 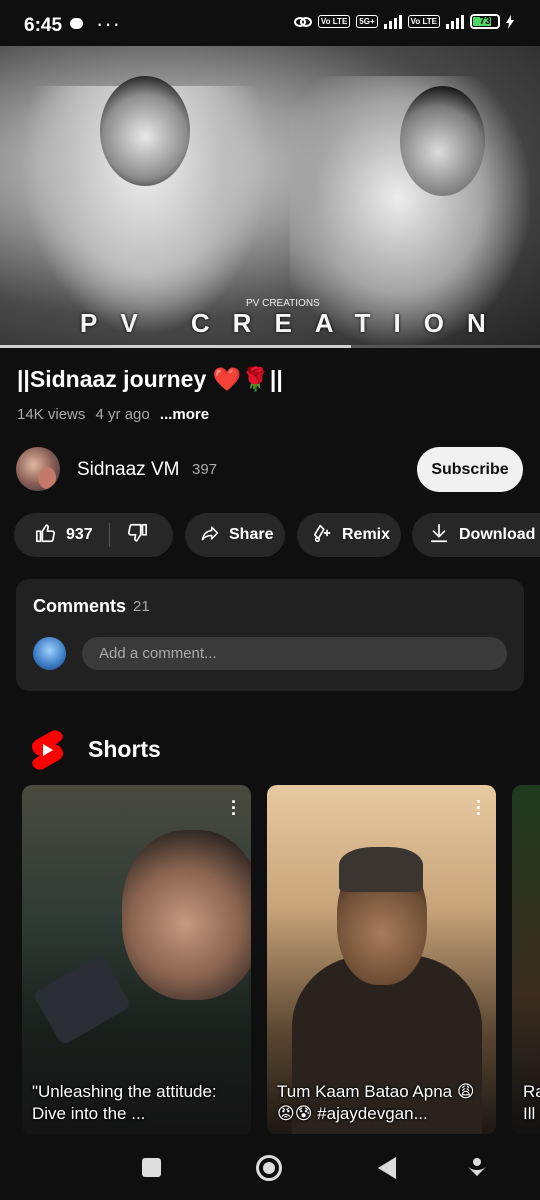 What do you see at coordinates (526, 960) in the screenshot?
I see `short-card: Ra Ill` at bounding box center [526, 960].